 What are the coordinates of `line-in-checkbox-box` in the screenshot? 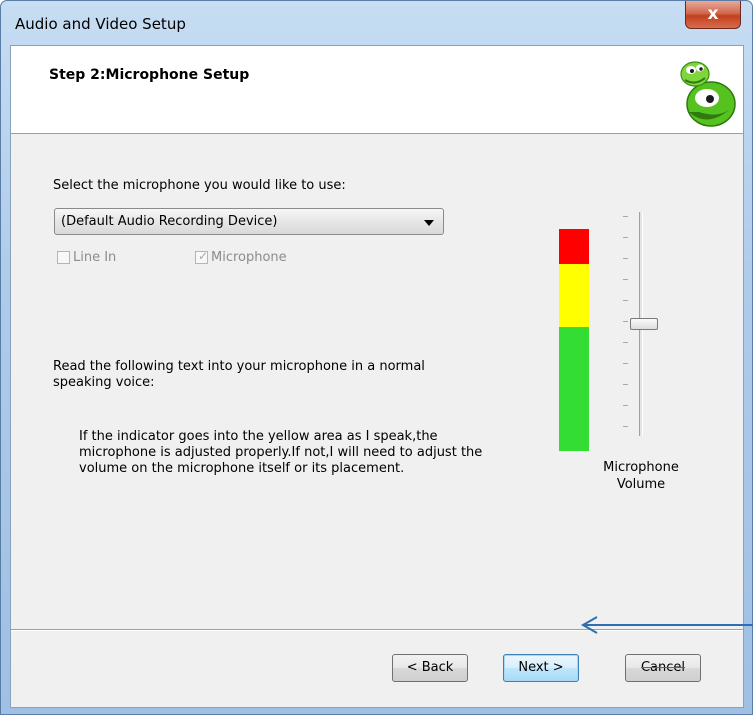 It's located at (63, 257).